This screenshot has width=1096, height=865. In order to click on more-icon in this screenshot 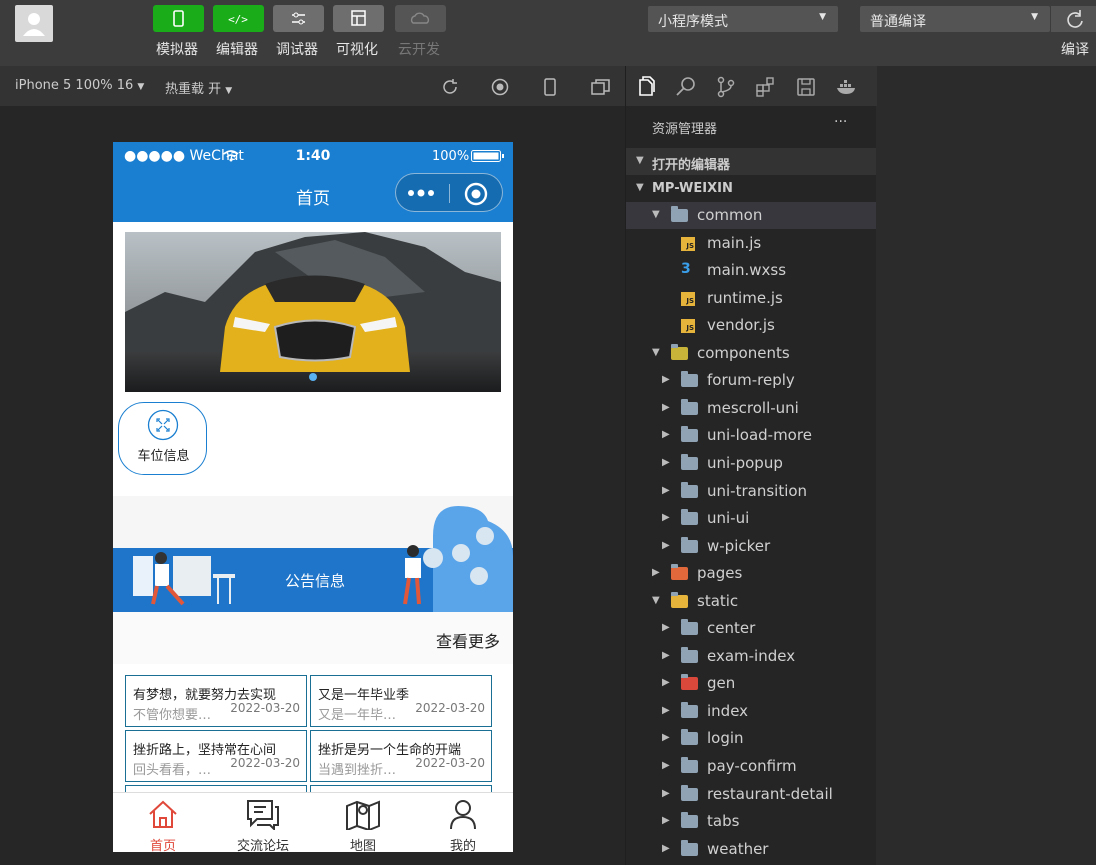, I will do `click(422, 193)`.